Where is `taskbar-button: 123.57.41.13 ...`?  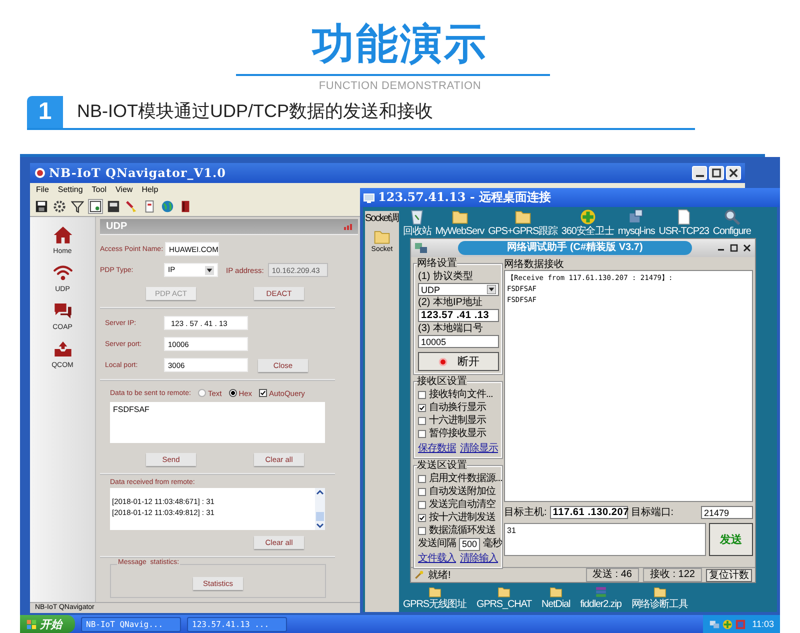
taskbar-button: 123.57.41.13 ... is located at coordinates (237, 624).